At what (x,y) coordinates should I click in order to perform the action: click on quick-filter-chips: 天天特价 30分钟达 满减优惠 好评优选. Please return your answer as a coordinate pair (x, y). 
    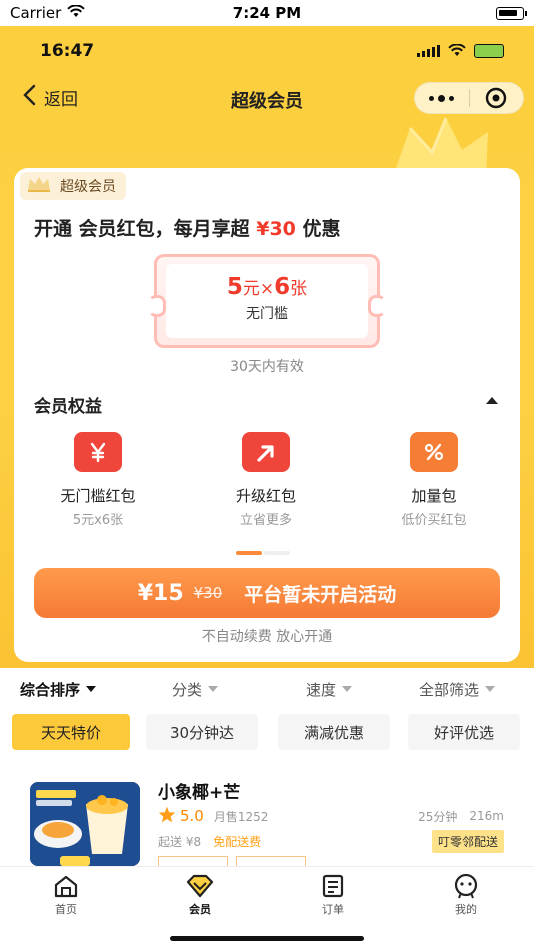
    Looking at the image, I should click on (267, 733).